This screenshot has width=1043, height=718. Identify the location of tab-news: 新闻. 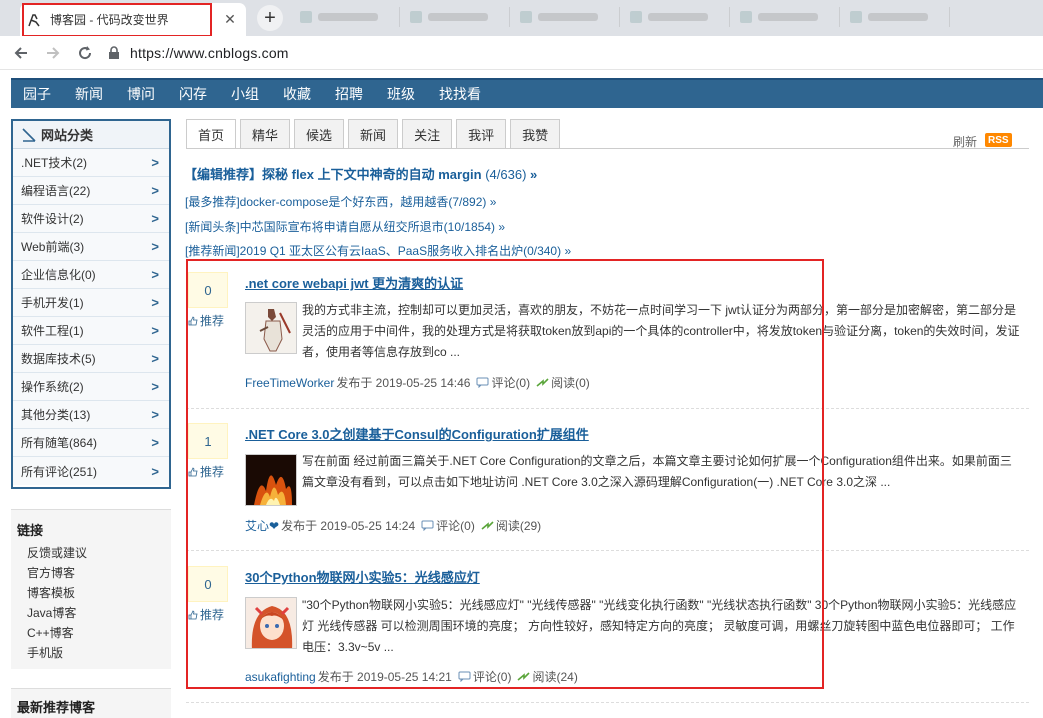
(373, 133).